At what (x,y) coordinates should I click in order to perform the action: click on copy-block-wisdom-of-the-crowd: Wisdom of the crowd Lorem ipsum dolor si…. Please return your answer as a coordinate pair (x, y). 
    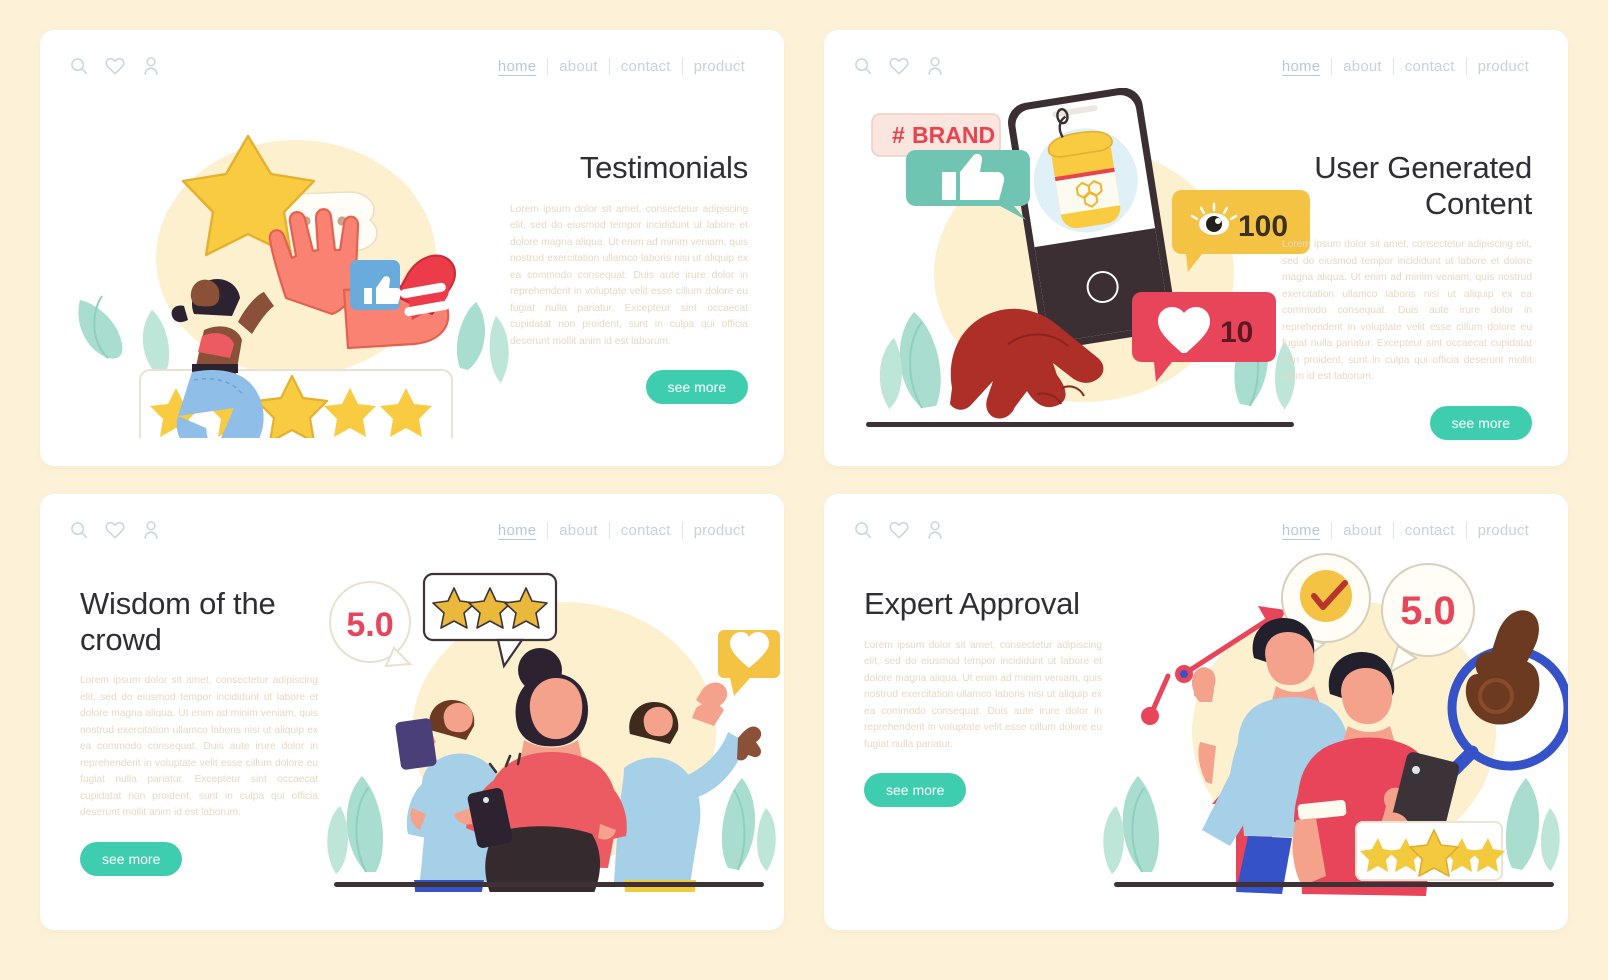
    Looking at the image, I should click on (199, 731).